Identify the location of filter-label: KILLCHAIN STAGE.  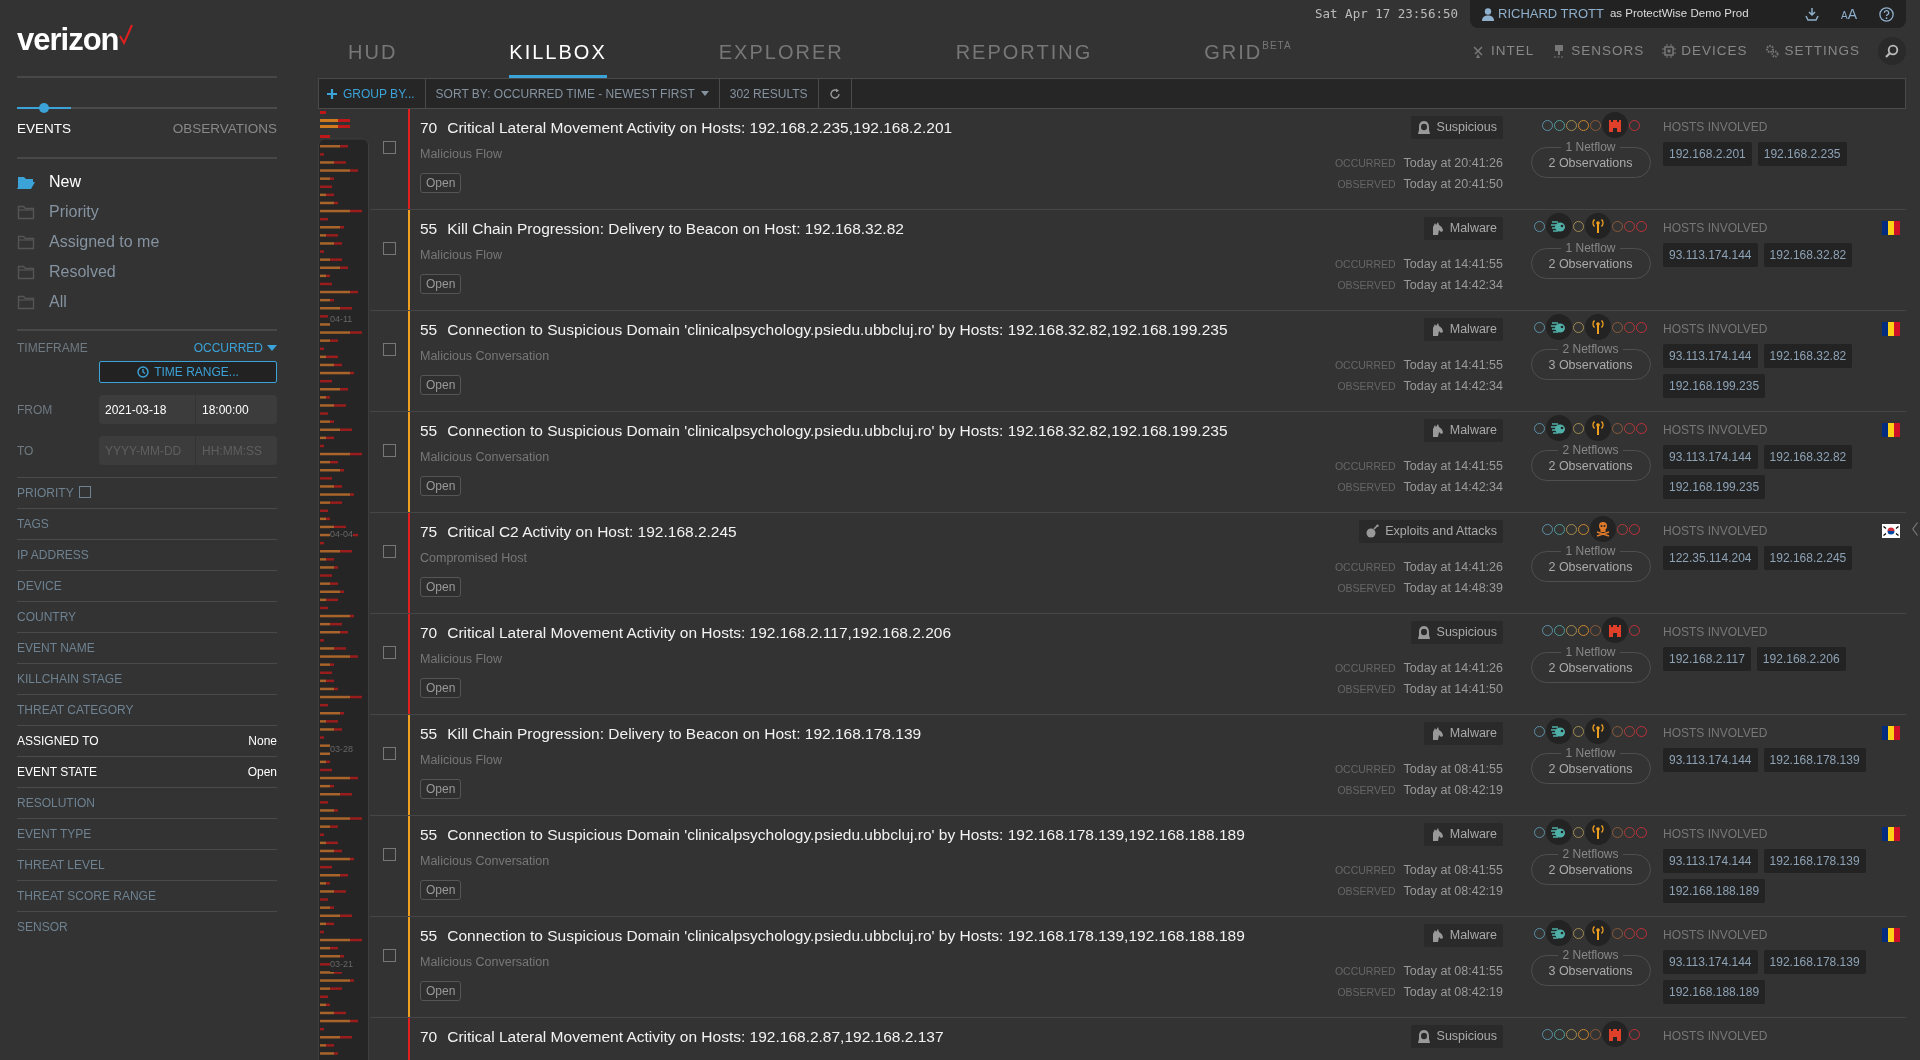
(70, 679).